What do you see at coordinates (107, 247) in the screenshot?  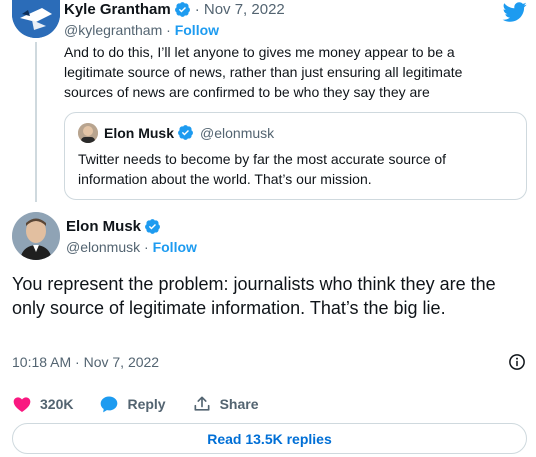 I see `main-handle: @elonmusk ·` at bounding box center [107, 247].